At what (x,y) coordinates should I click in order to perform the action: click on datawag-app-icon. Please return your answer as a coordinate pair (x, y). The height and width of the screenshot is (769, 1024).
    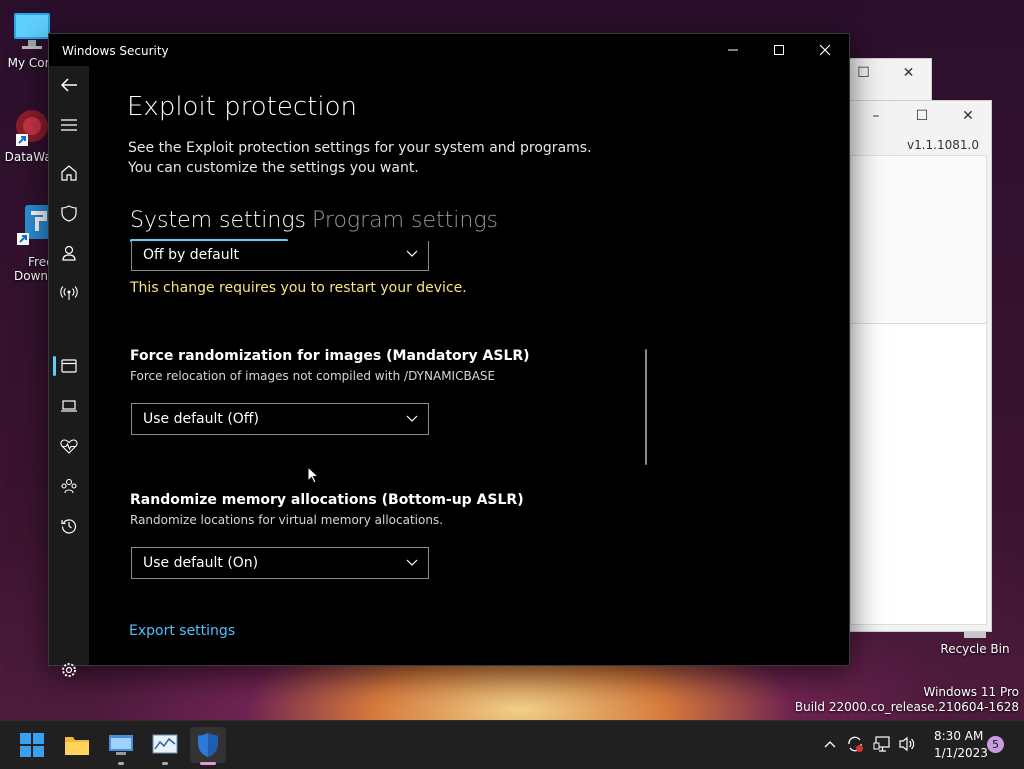
    Looking at the image, I should click on (32, 128).